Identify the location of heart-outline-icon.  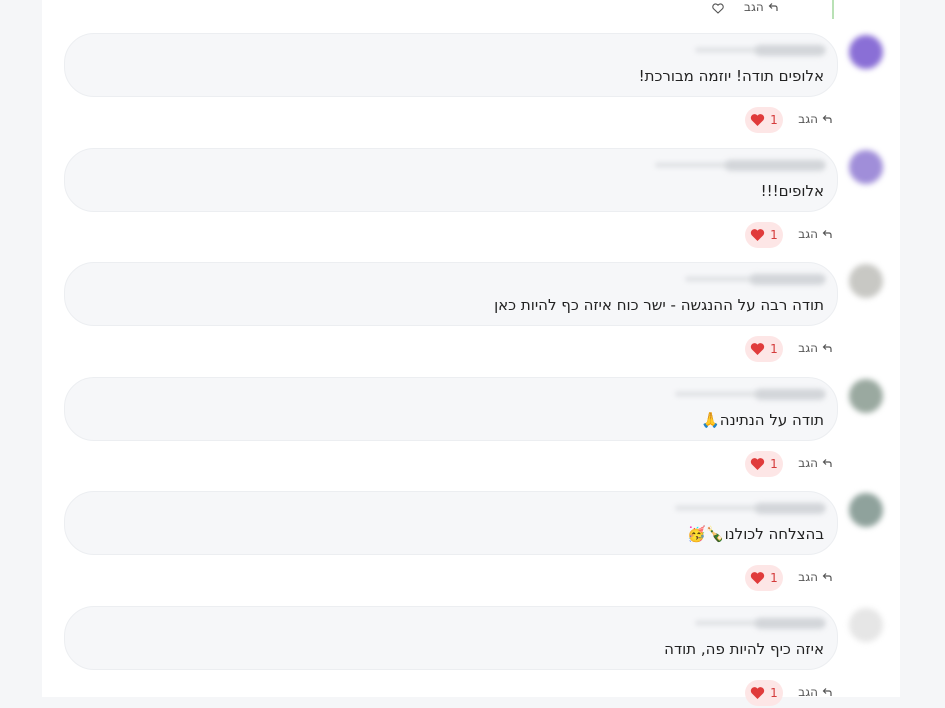
(718, 8).